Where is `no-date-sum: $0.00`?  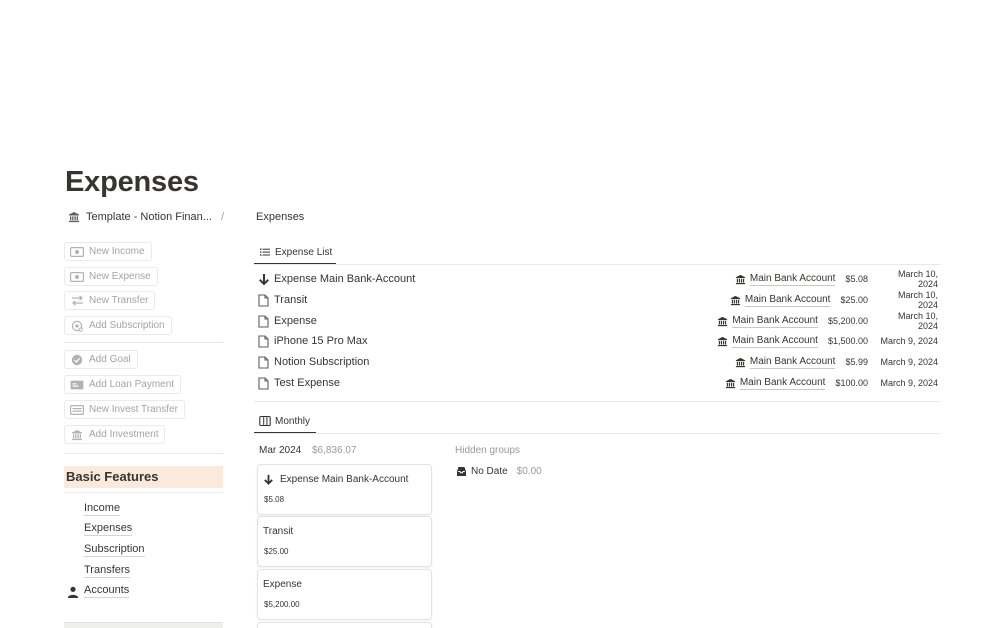 no-date-sum: $0.00 is located at coordinates (529, 471).